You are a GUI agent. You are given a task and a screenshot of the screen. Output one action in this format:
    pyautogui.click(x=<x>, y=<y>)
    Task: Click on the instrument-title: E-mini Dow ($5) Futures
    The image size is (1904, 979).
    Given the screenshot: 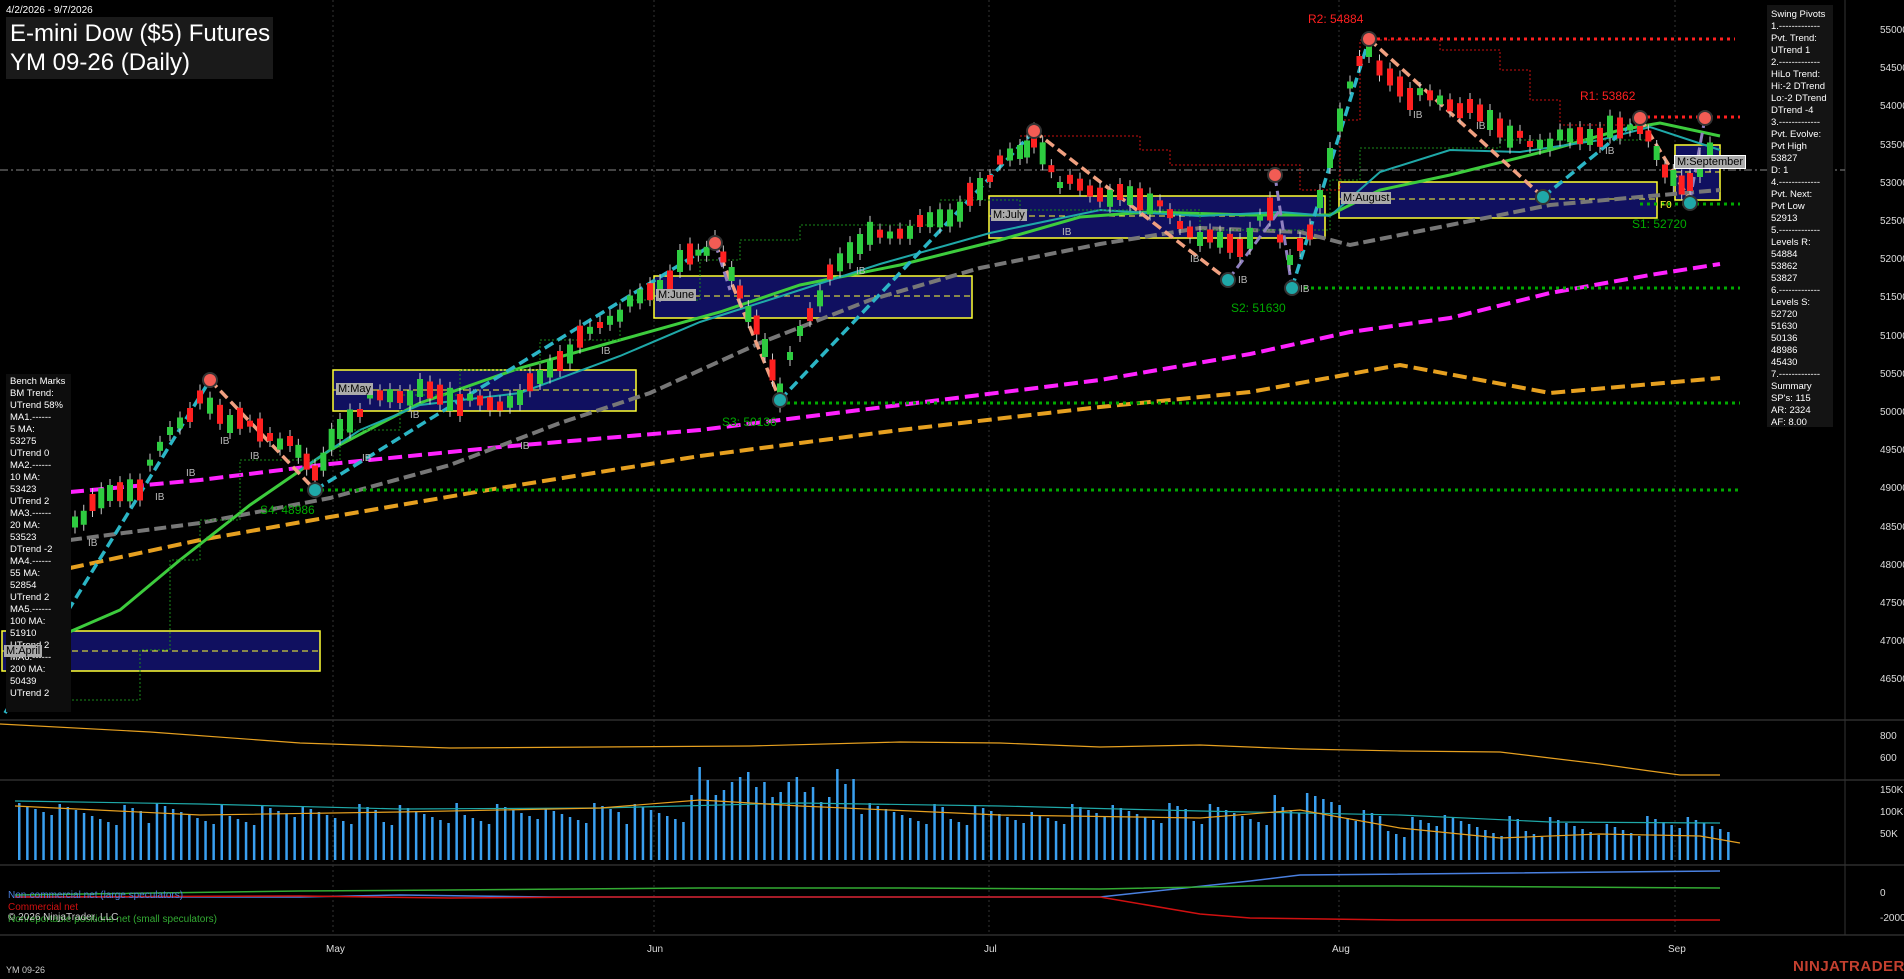 What is the action you would take?
    pyautogui.click(x=140, y=33)
    